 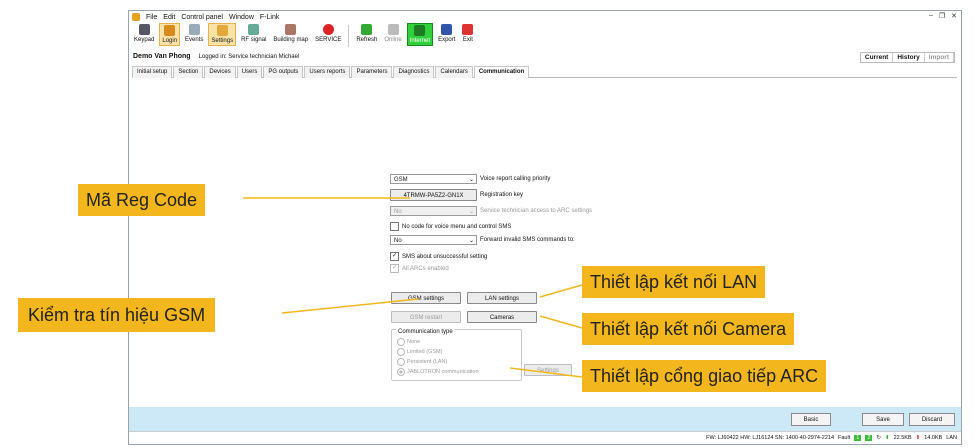 What do you see at coordinates (350, 306) in the screenshot?
I see `gsm-signal-line` at bounding box center [350, 306].